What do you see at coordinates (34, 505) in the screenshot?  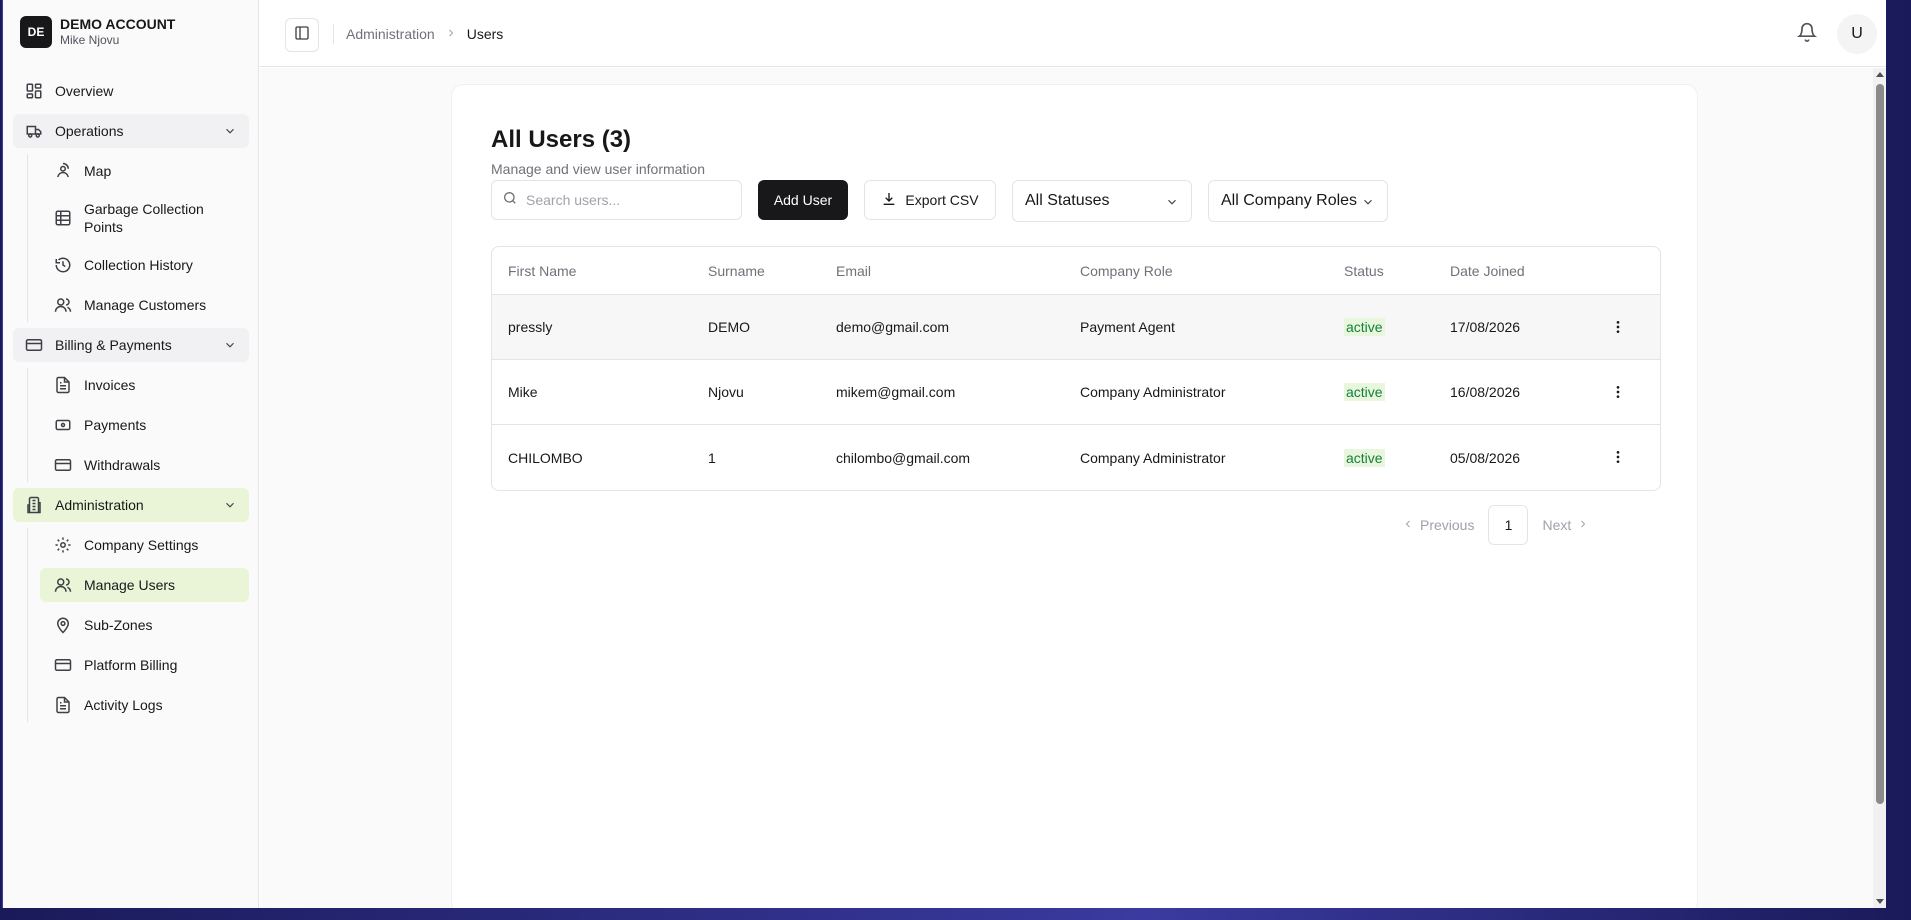 I see `building-icon` at bounding box center [34, 505].